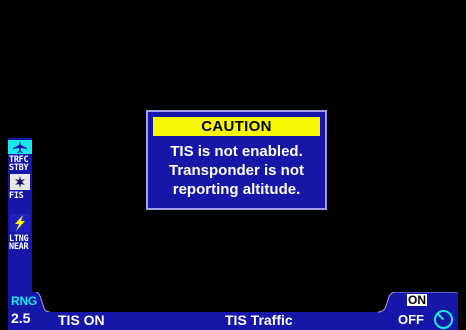  I want to click on caution-line-3: reporting altitude., so click(236, 189).